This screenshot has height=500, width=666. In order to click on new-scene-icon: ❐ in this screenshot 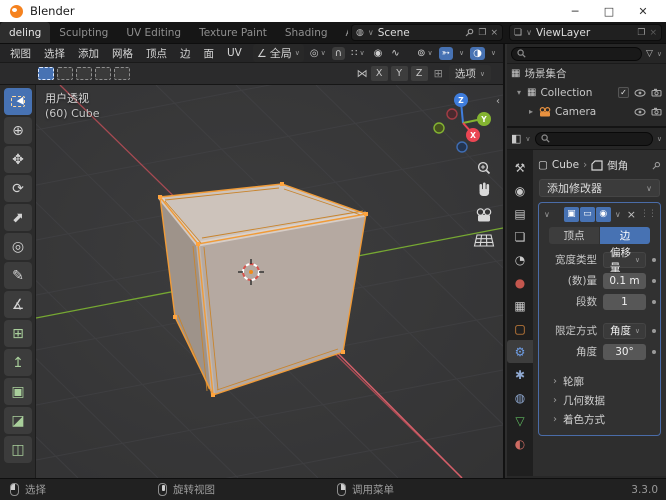, I will do `click(482, 33)`.